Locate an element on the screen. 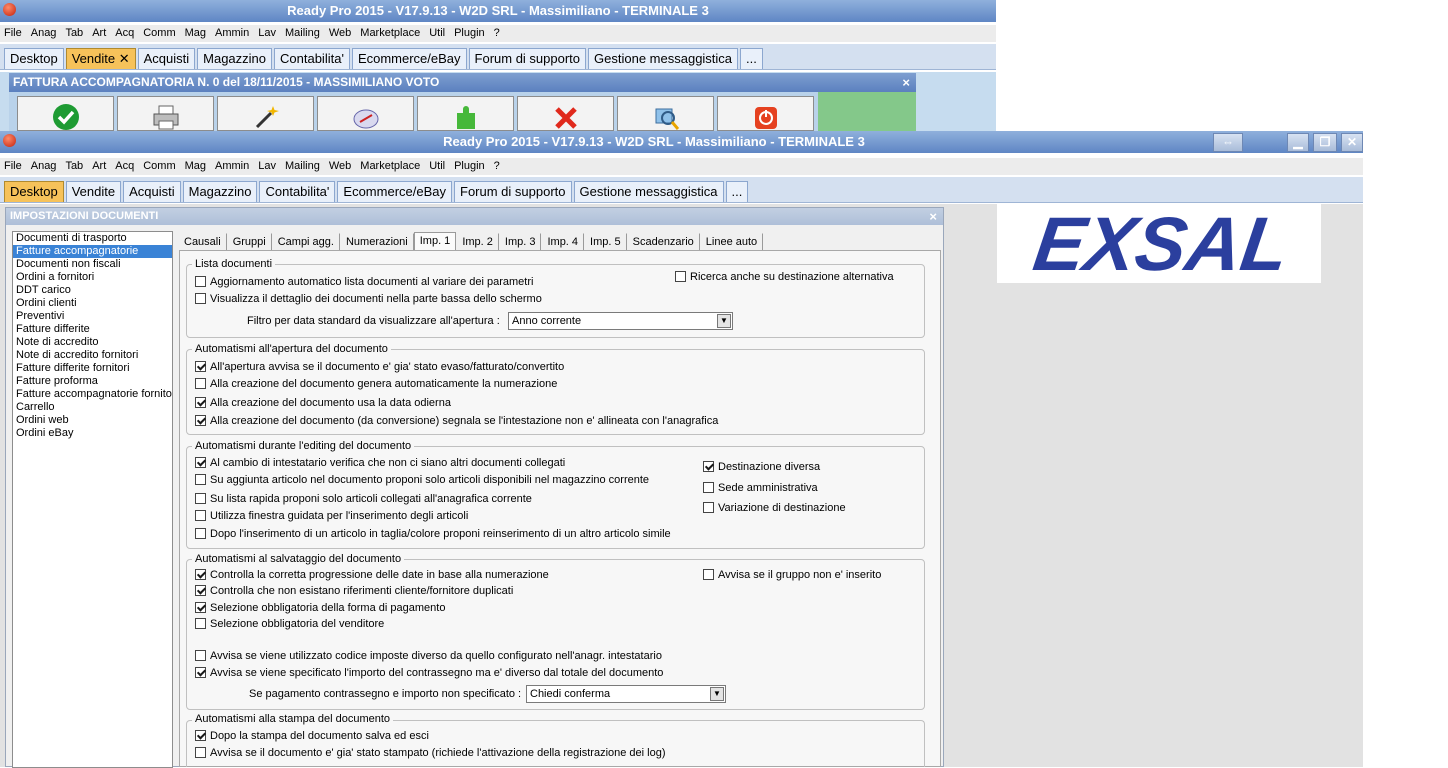 The height and width of the screenshot is (768, 1448). list-item: Documenti non fiscali is located at coordinates (92, 264).